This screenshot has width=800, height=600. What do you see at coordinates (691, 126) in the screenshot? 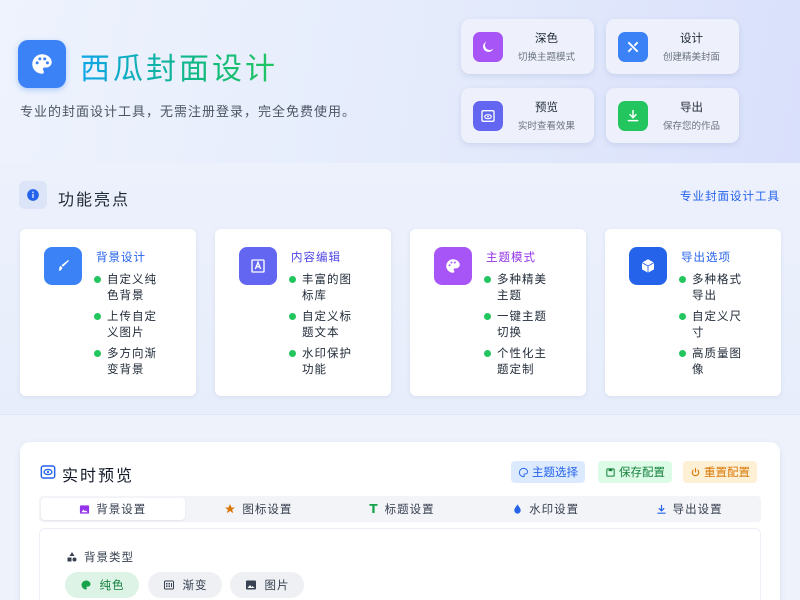
I see `quick-action-subtitle: 保存您的作品` at bounding box center [691, 126].